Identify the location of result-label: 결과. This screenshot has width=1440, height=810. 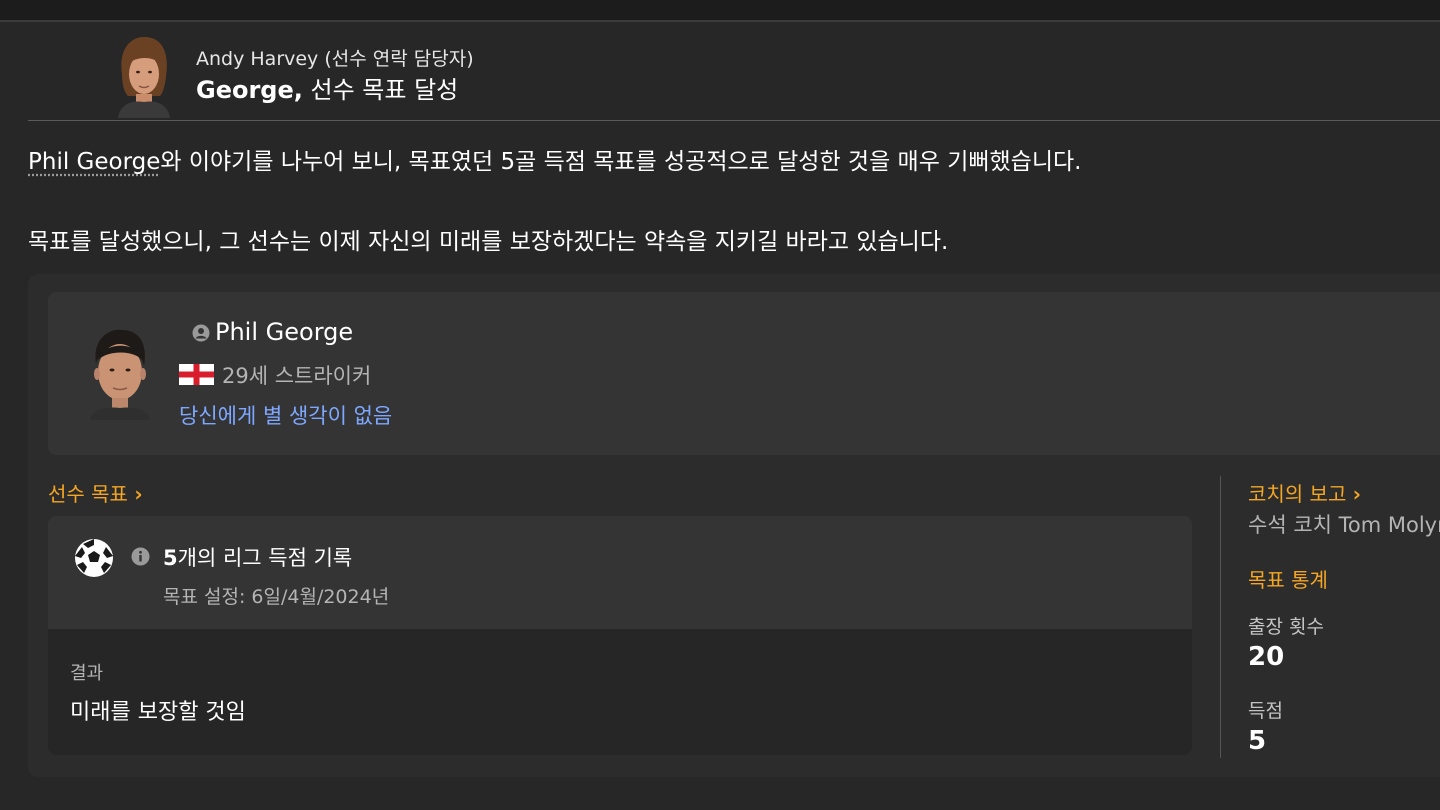
(87, 673).